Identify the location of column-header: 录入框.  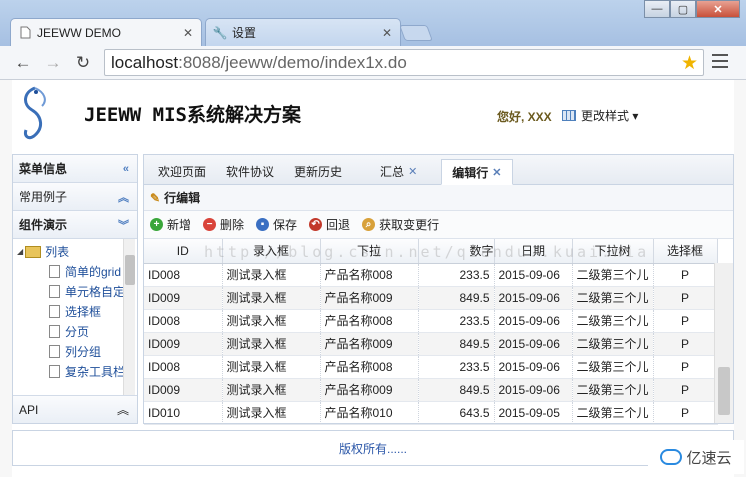
(271, 251).